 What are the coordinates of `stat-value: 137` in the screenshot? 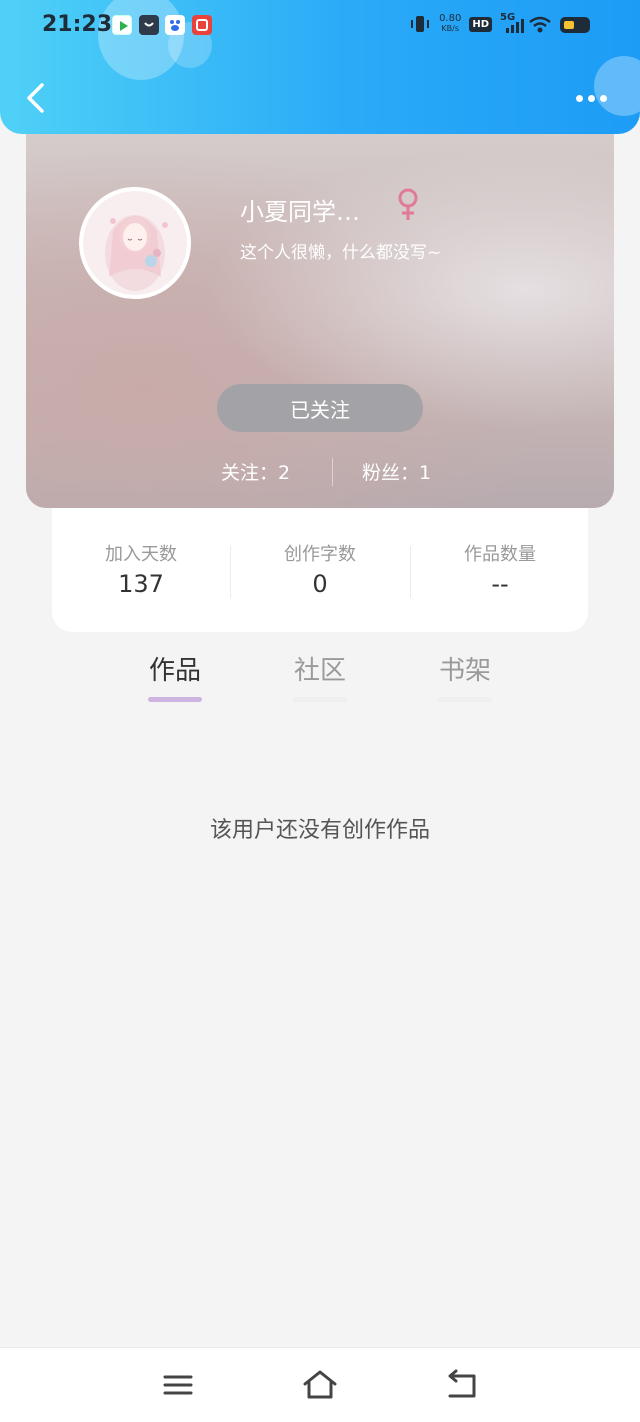 It's located at (141, 584).